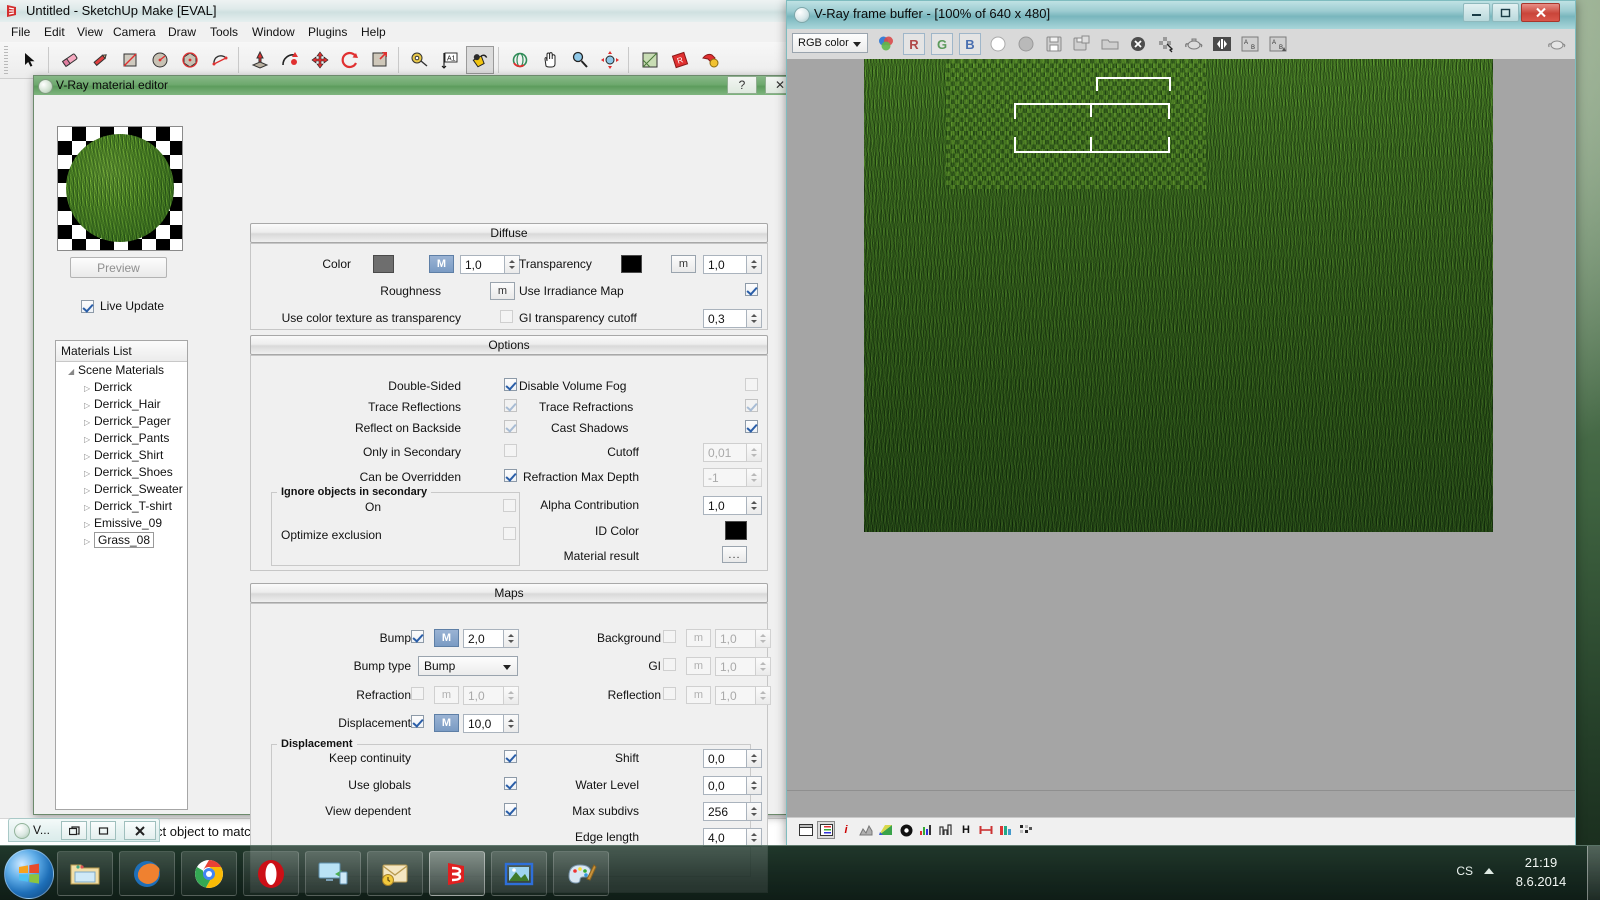 This screenshot has height=900, width=1600. I want to click on reflection-map-button: m, so click(698, 695).